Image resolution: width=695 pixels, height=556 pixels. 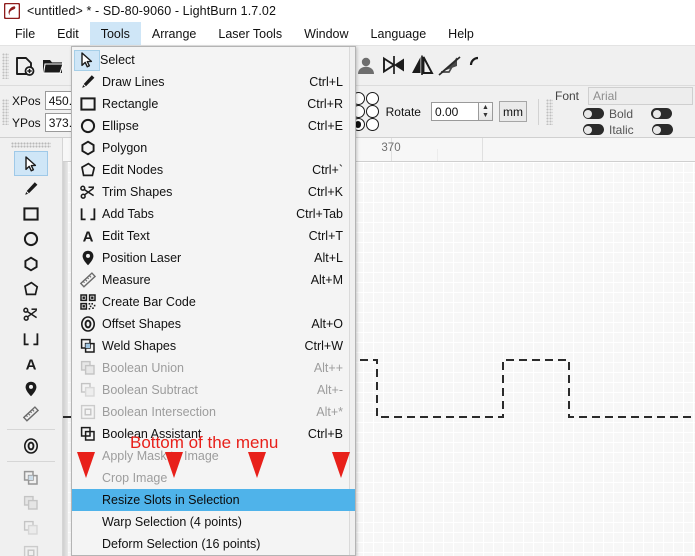 What do you see at coordinates (88, 258) in the screenshot?
I see `position-laser-pin-icon` at bounding box center [88, 258].